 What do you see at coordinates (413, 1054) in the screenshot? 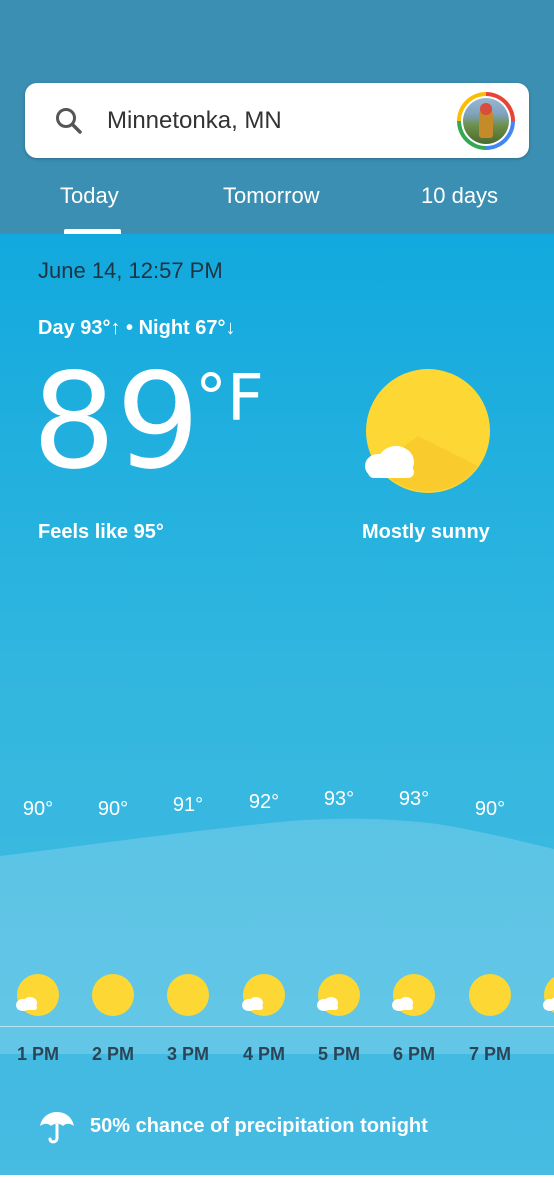
I see `hourly-time: 6 PM` at bounding box center [413, 1054].